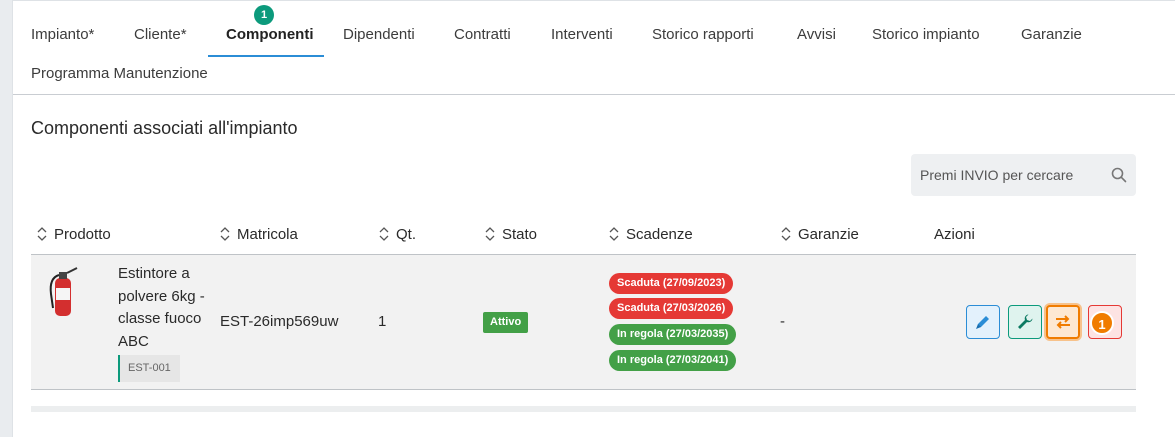  What do you see at coordinates (62, 35) in the screenshot?
I see `tab-impianto: Impianto*` at bounding box center [62, 35].